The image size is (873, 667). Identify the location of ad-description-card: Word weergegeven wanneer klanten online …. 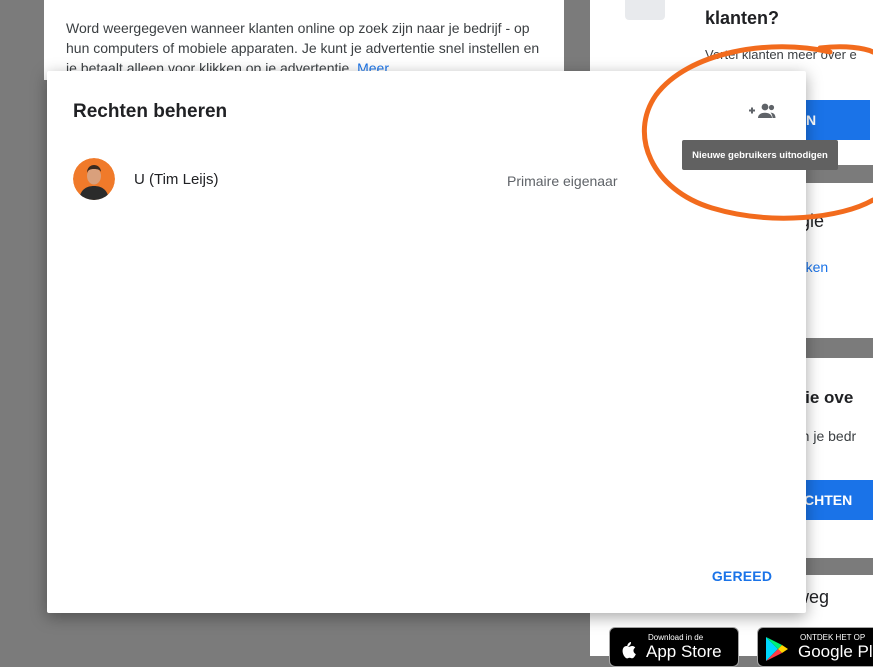
(304, 40).